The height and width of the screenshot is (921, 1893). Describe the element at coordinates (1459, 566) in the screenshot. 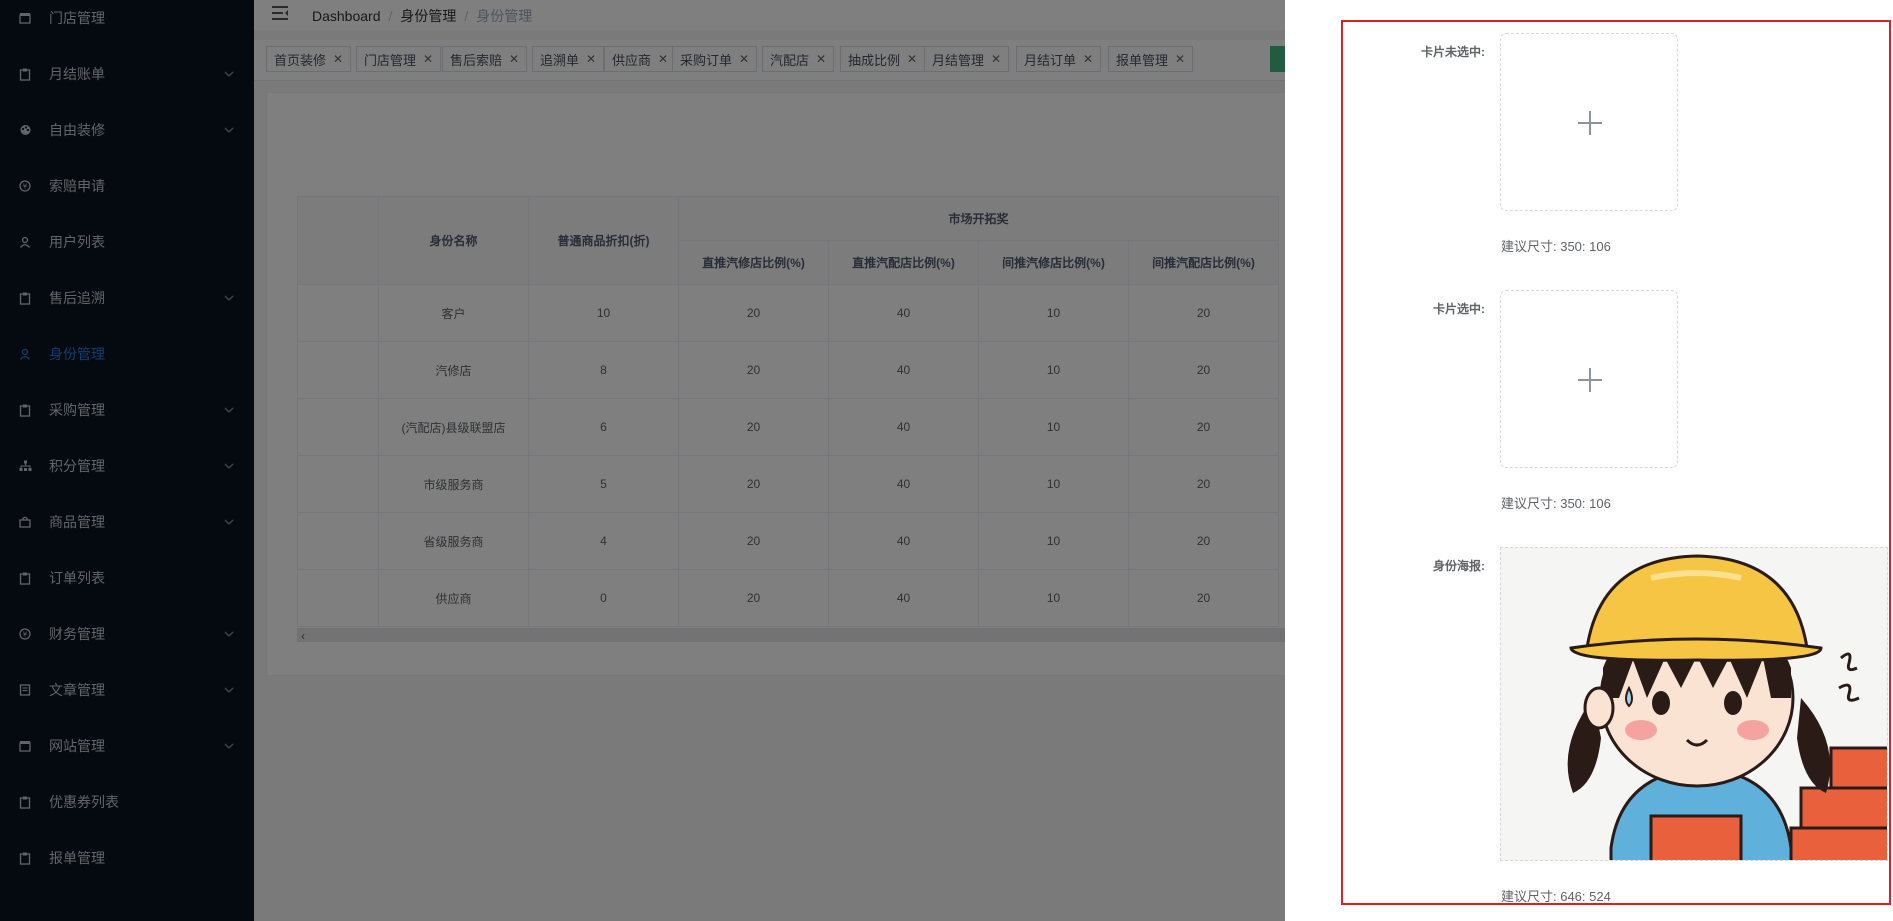

I see `poster-label: 身份海报:` at that location.